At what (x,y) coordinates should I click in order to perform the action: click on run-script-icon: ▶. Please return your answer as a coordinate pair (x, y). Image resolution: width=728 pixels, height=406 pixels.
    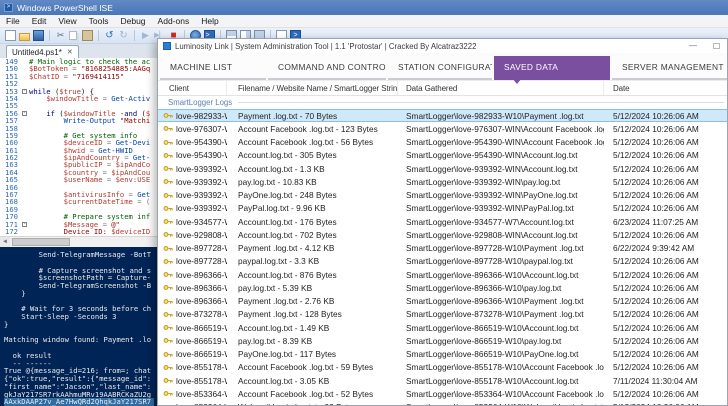
    Looking at the image, I should click on (145, 35).